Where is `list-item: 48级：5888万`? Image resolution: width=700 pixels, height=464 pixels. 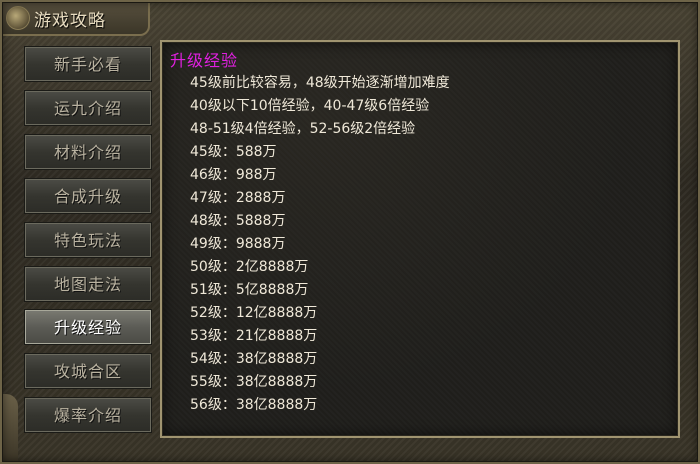
list-item: 48级：5888万 is located at coordinates (238, 221).